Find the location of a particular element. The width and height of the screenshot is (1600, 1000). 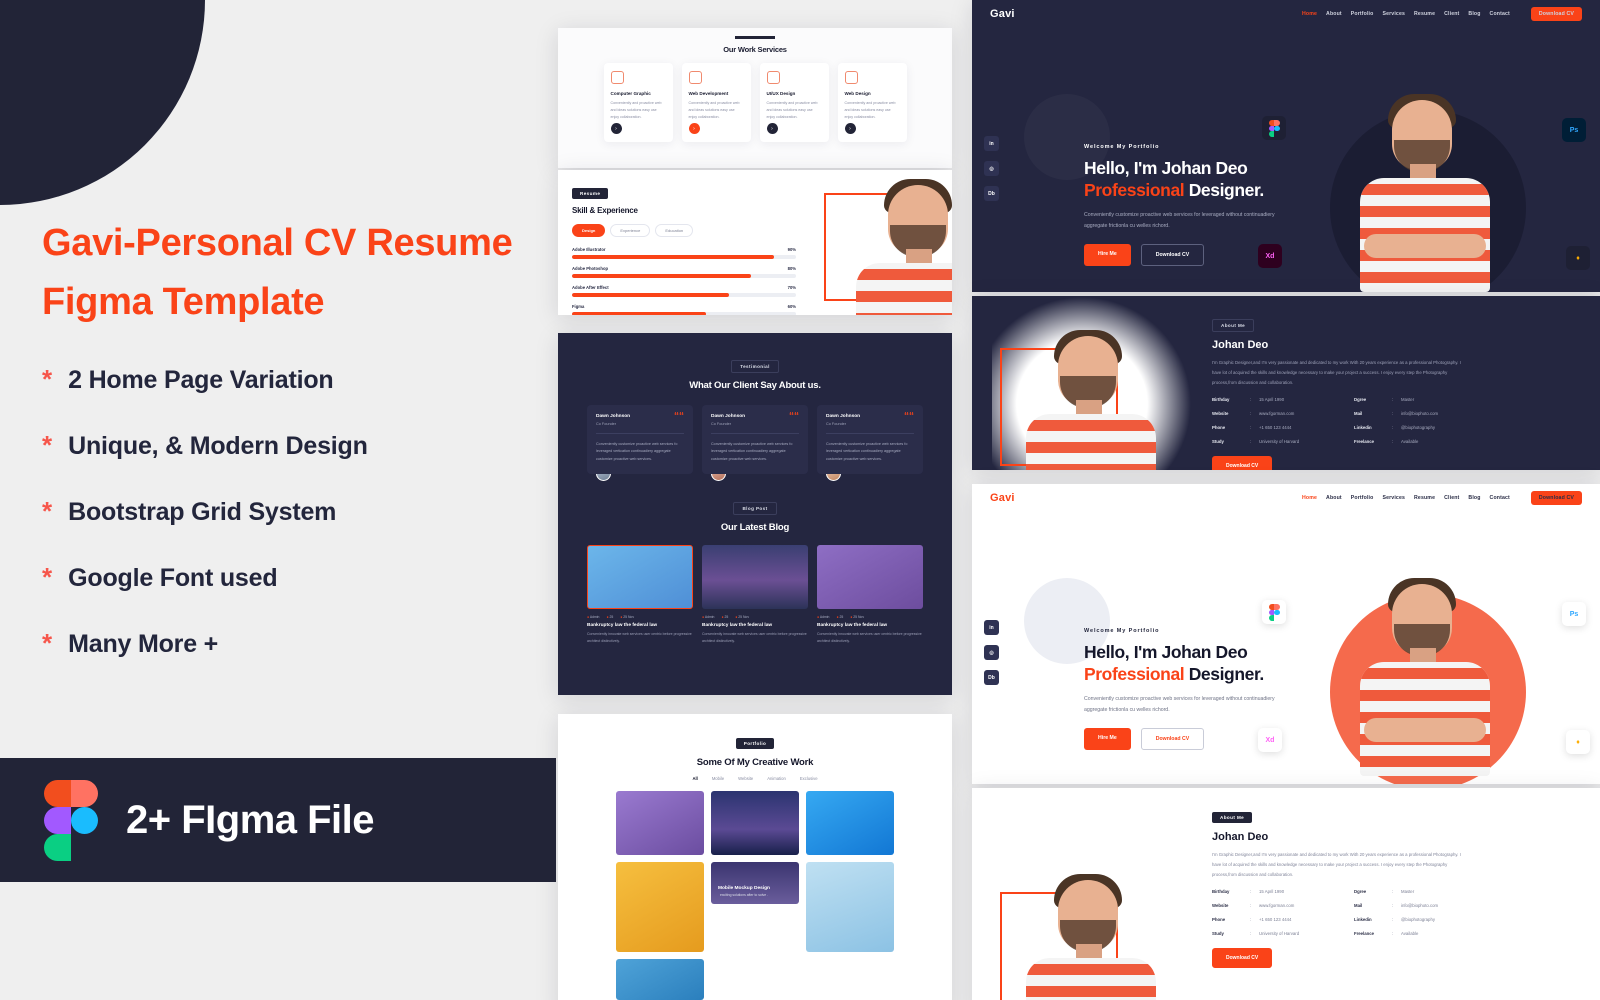

tab-design: Design is located at coordinates (589, 230).